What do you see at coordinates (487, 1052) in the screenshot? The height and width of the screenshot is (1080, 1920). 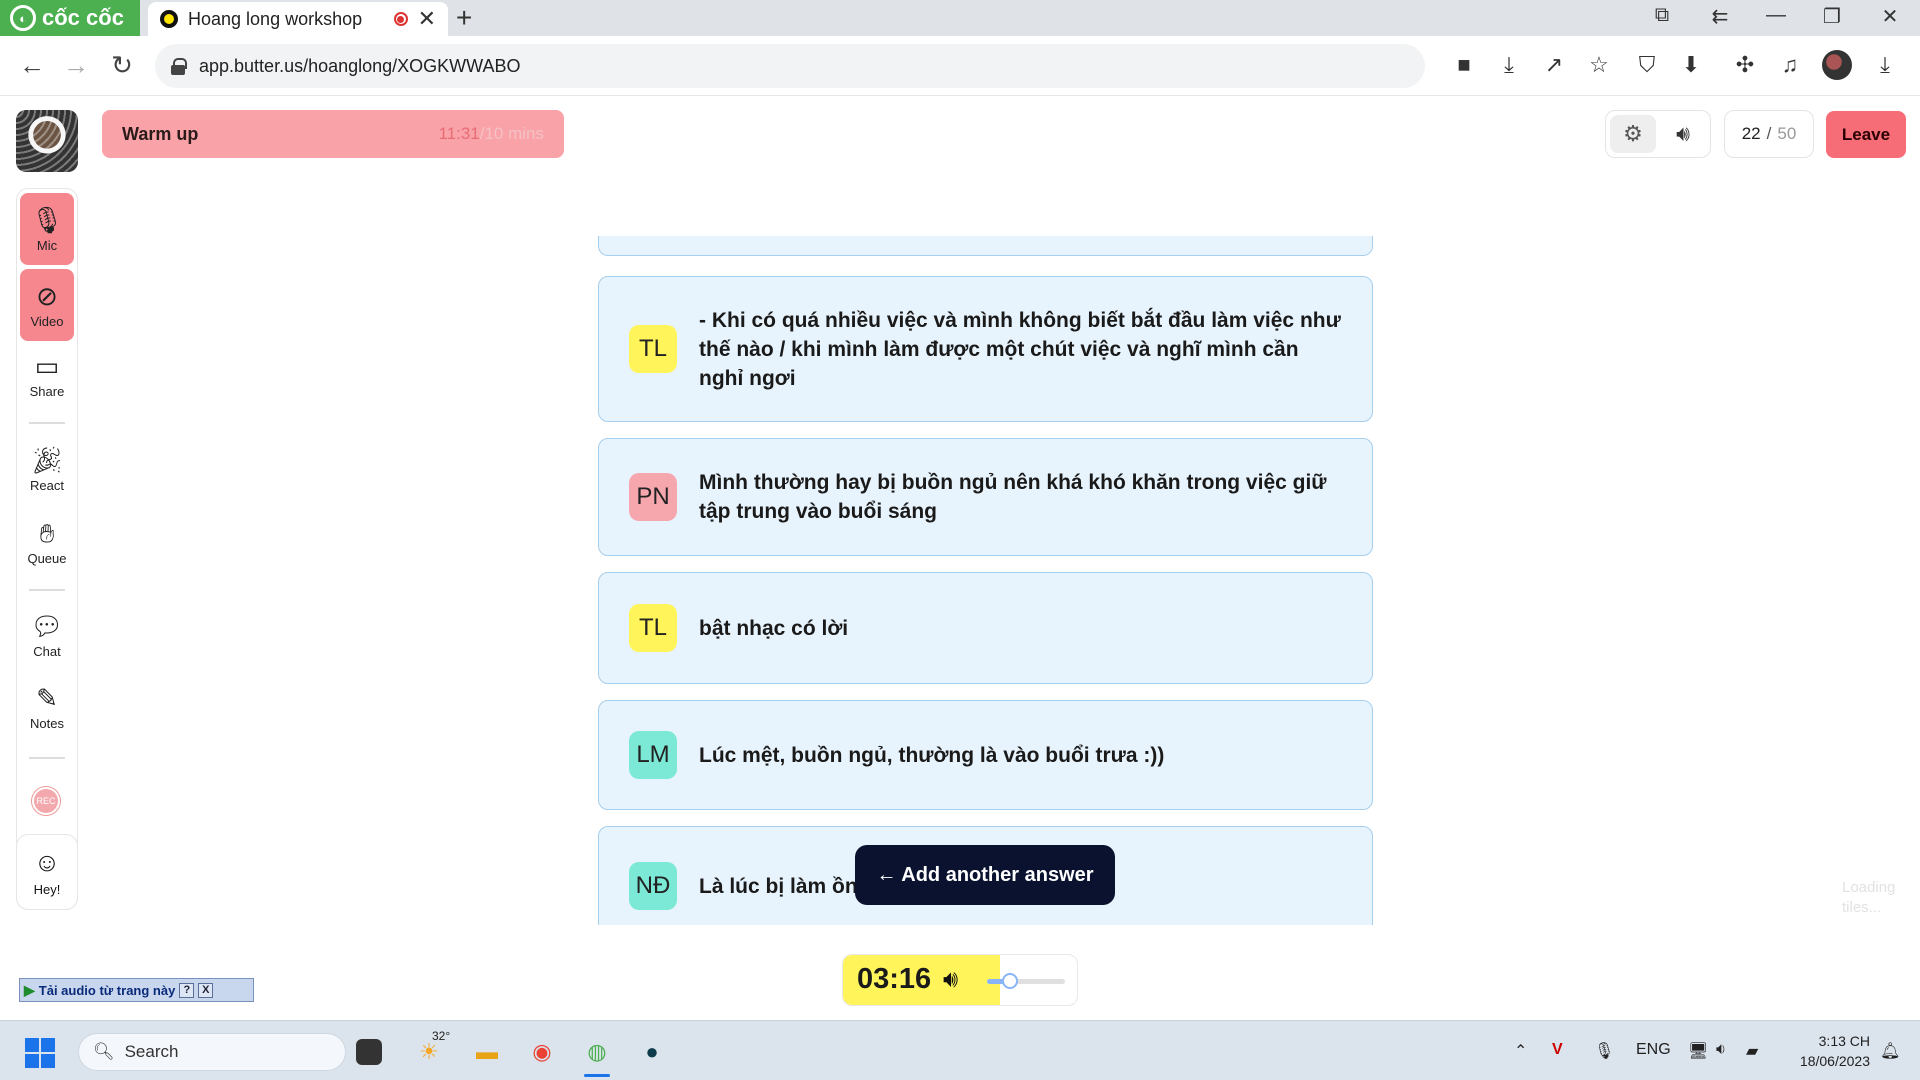 I see `file-explorer-icon: ▬` at bounding box center [487, 1052].